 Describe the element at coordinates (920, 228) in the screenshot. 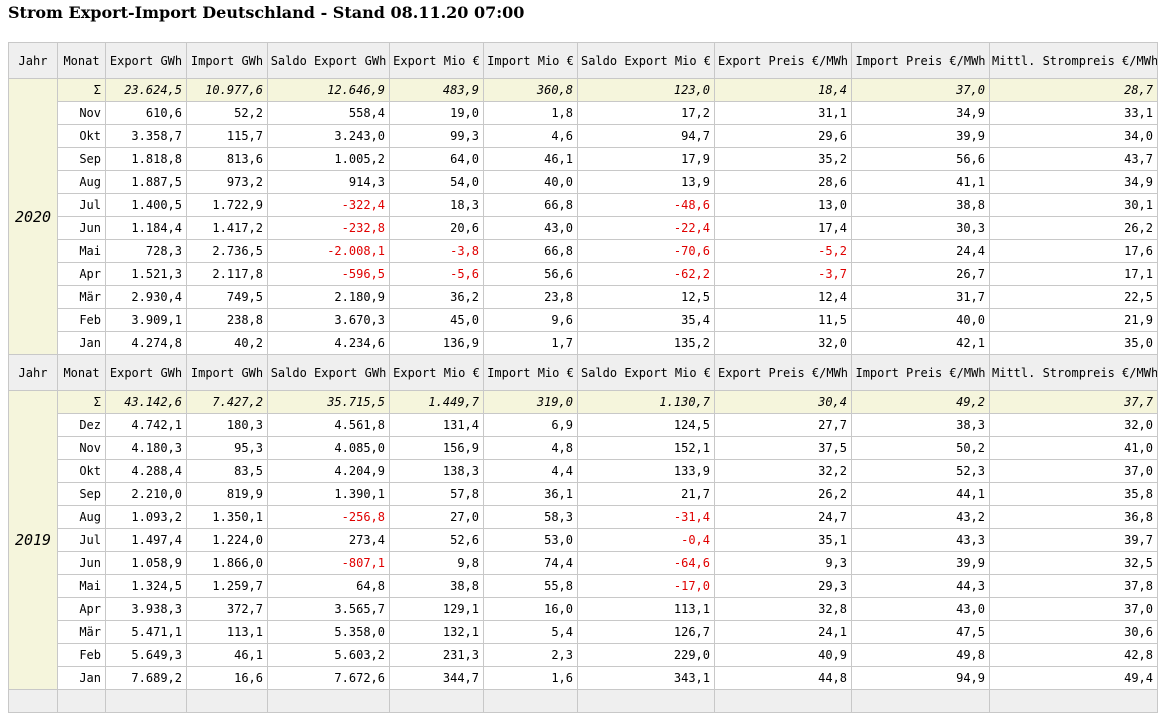

I see `value-cell: 30,3` at that location.